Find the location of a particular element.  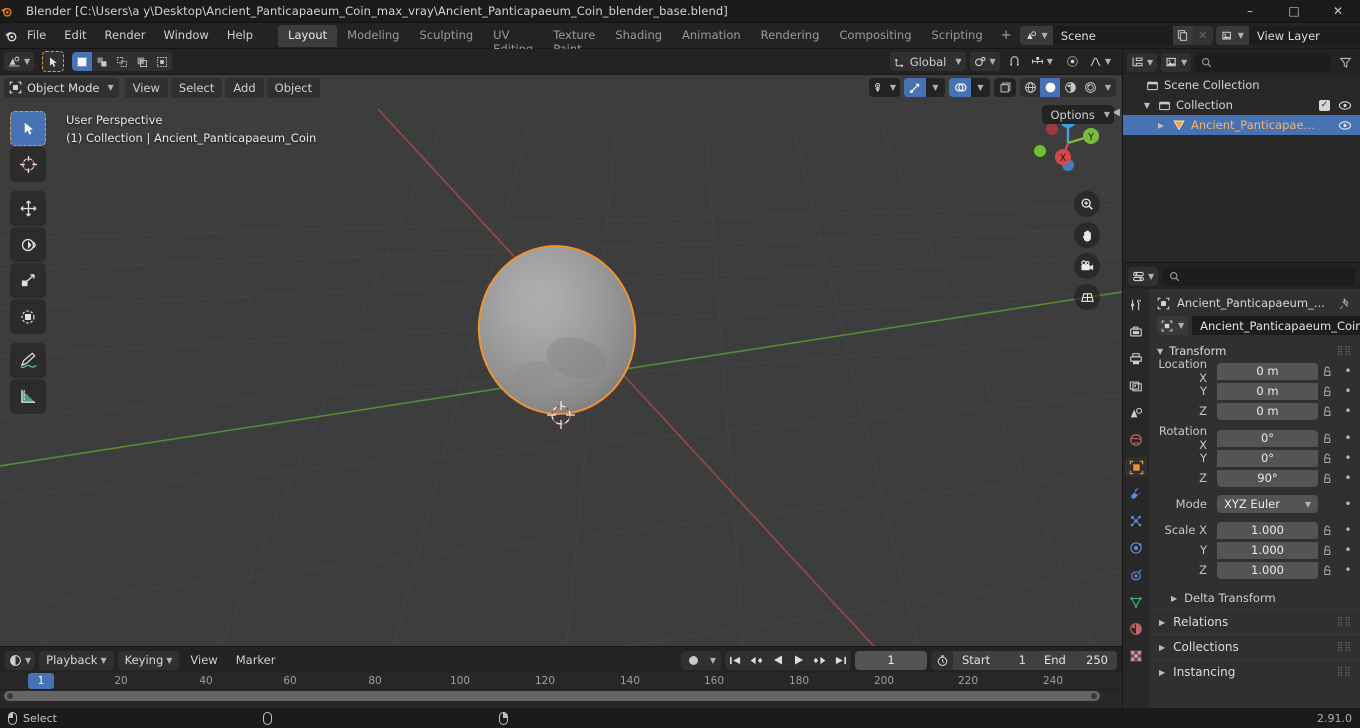

outliner-filter-button is located at coordinates (1345, 62).